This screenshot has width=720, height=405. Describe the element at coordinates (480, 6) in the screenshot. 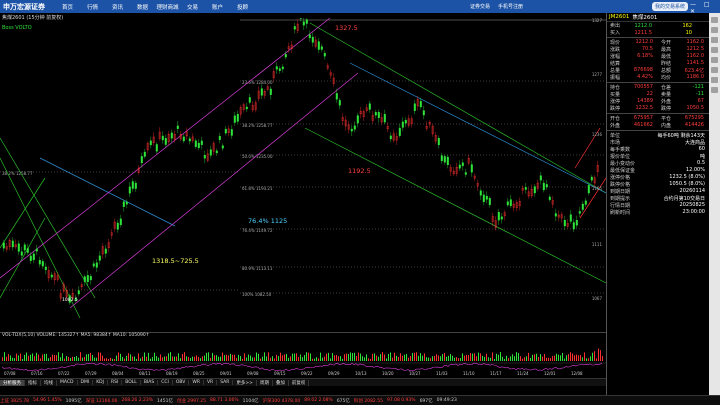

I see `link-securities-trade: 证券交易` at that location.